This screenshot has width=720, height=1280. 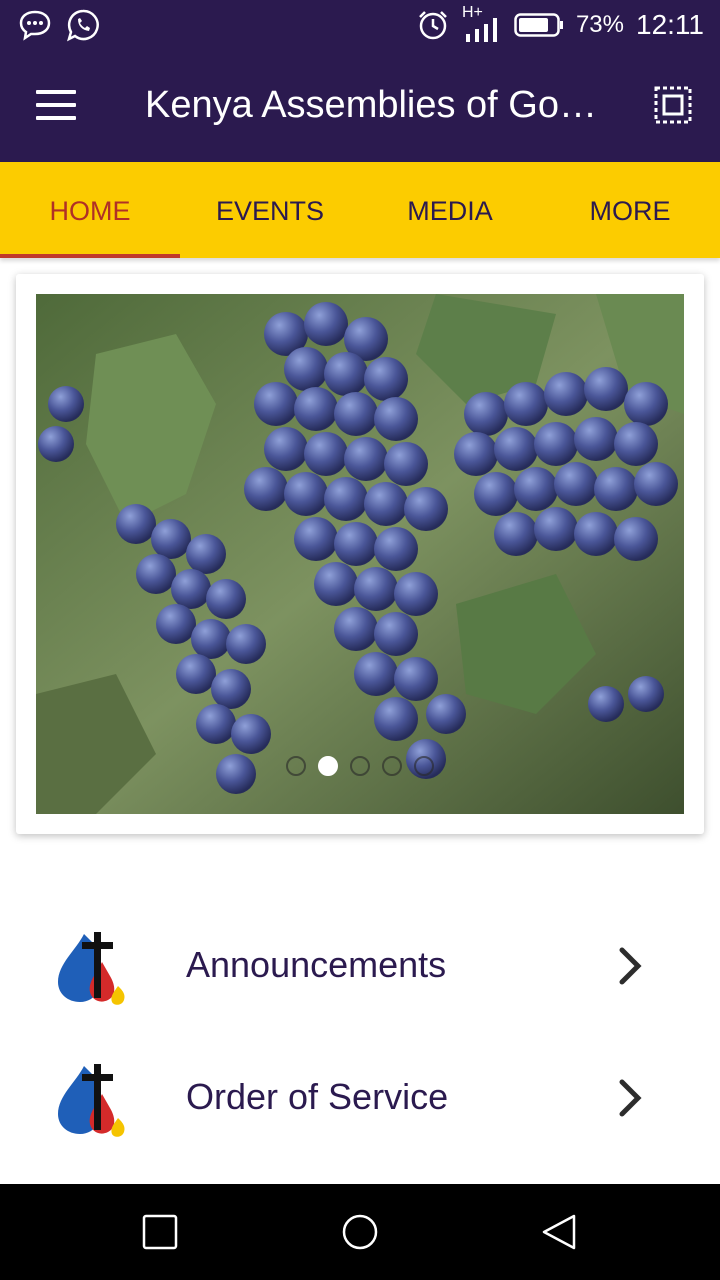 What do you see at coordinates (328, 766) in the screenshot?
I see `carousel-dot-active` at bounding box center [328, 766].